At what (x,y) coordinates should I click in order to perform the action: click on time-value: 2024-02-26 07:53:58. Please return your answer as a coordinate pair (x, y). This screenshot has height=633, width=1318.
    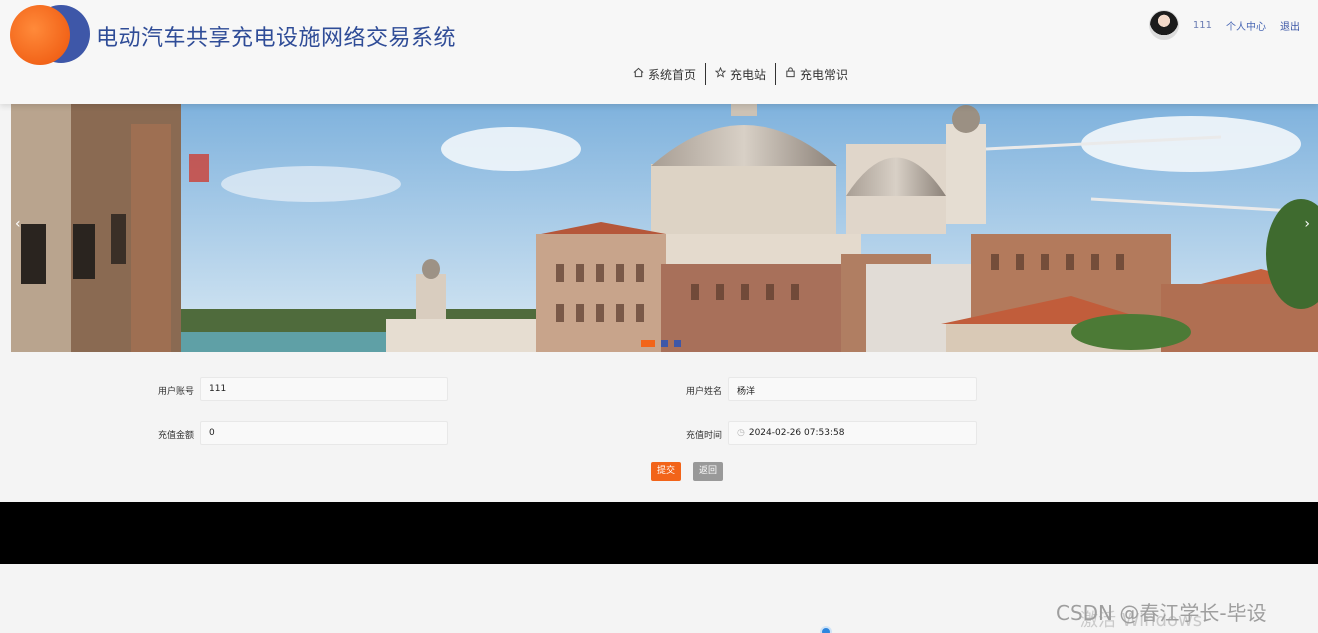
    Looking at the image, I should click on (796, 433).